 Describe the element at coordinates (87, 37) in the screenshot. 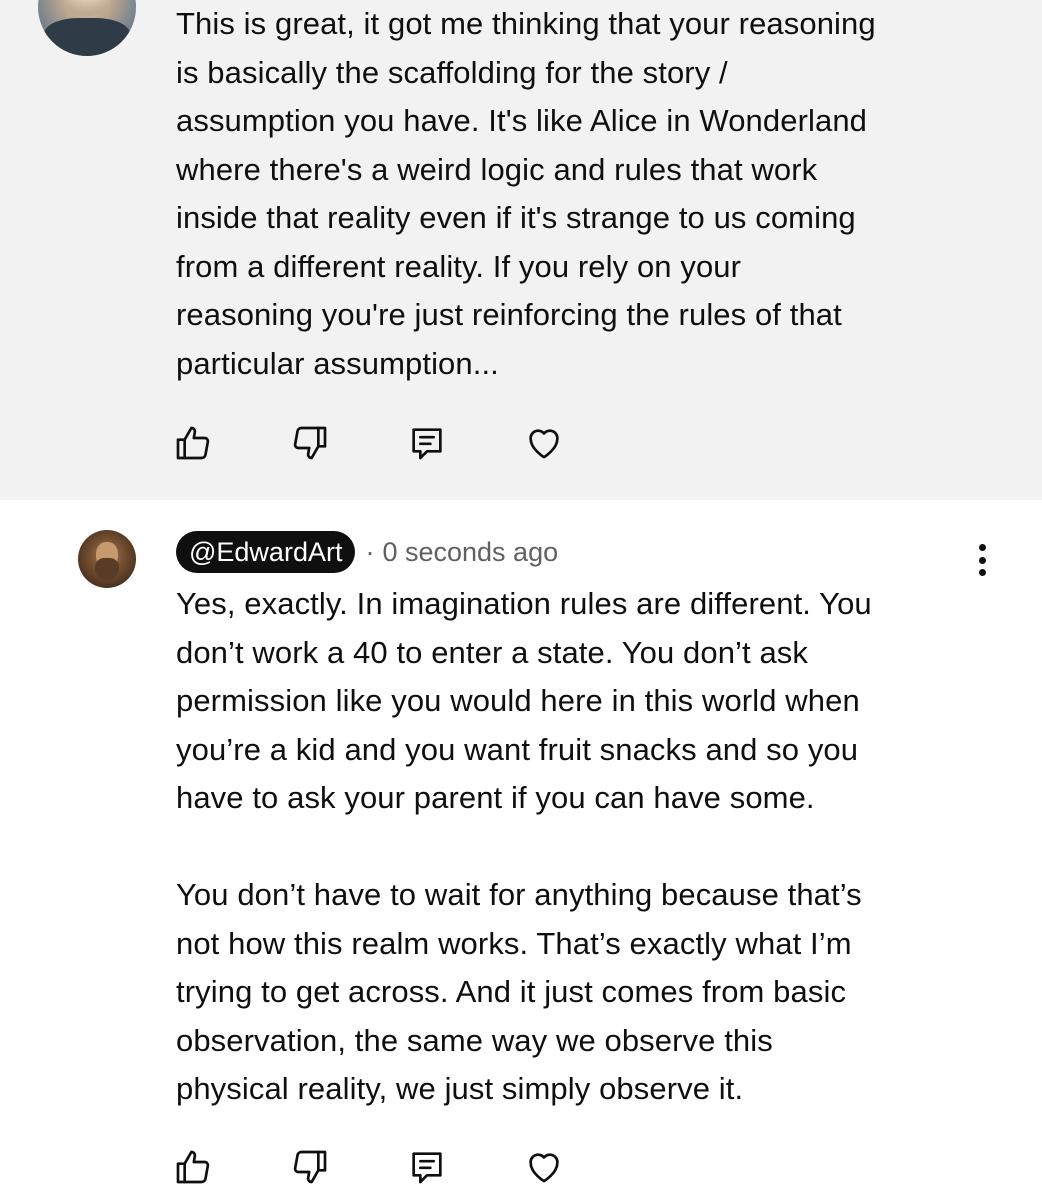

I see `avatar-shoulders` at that location.